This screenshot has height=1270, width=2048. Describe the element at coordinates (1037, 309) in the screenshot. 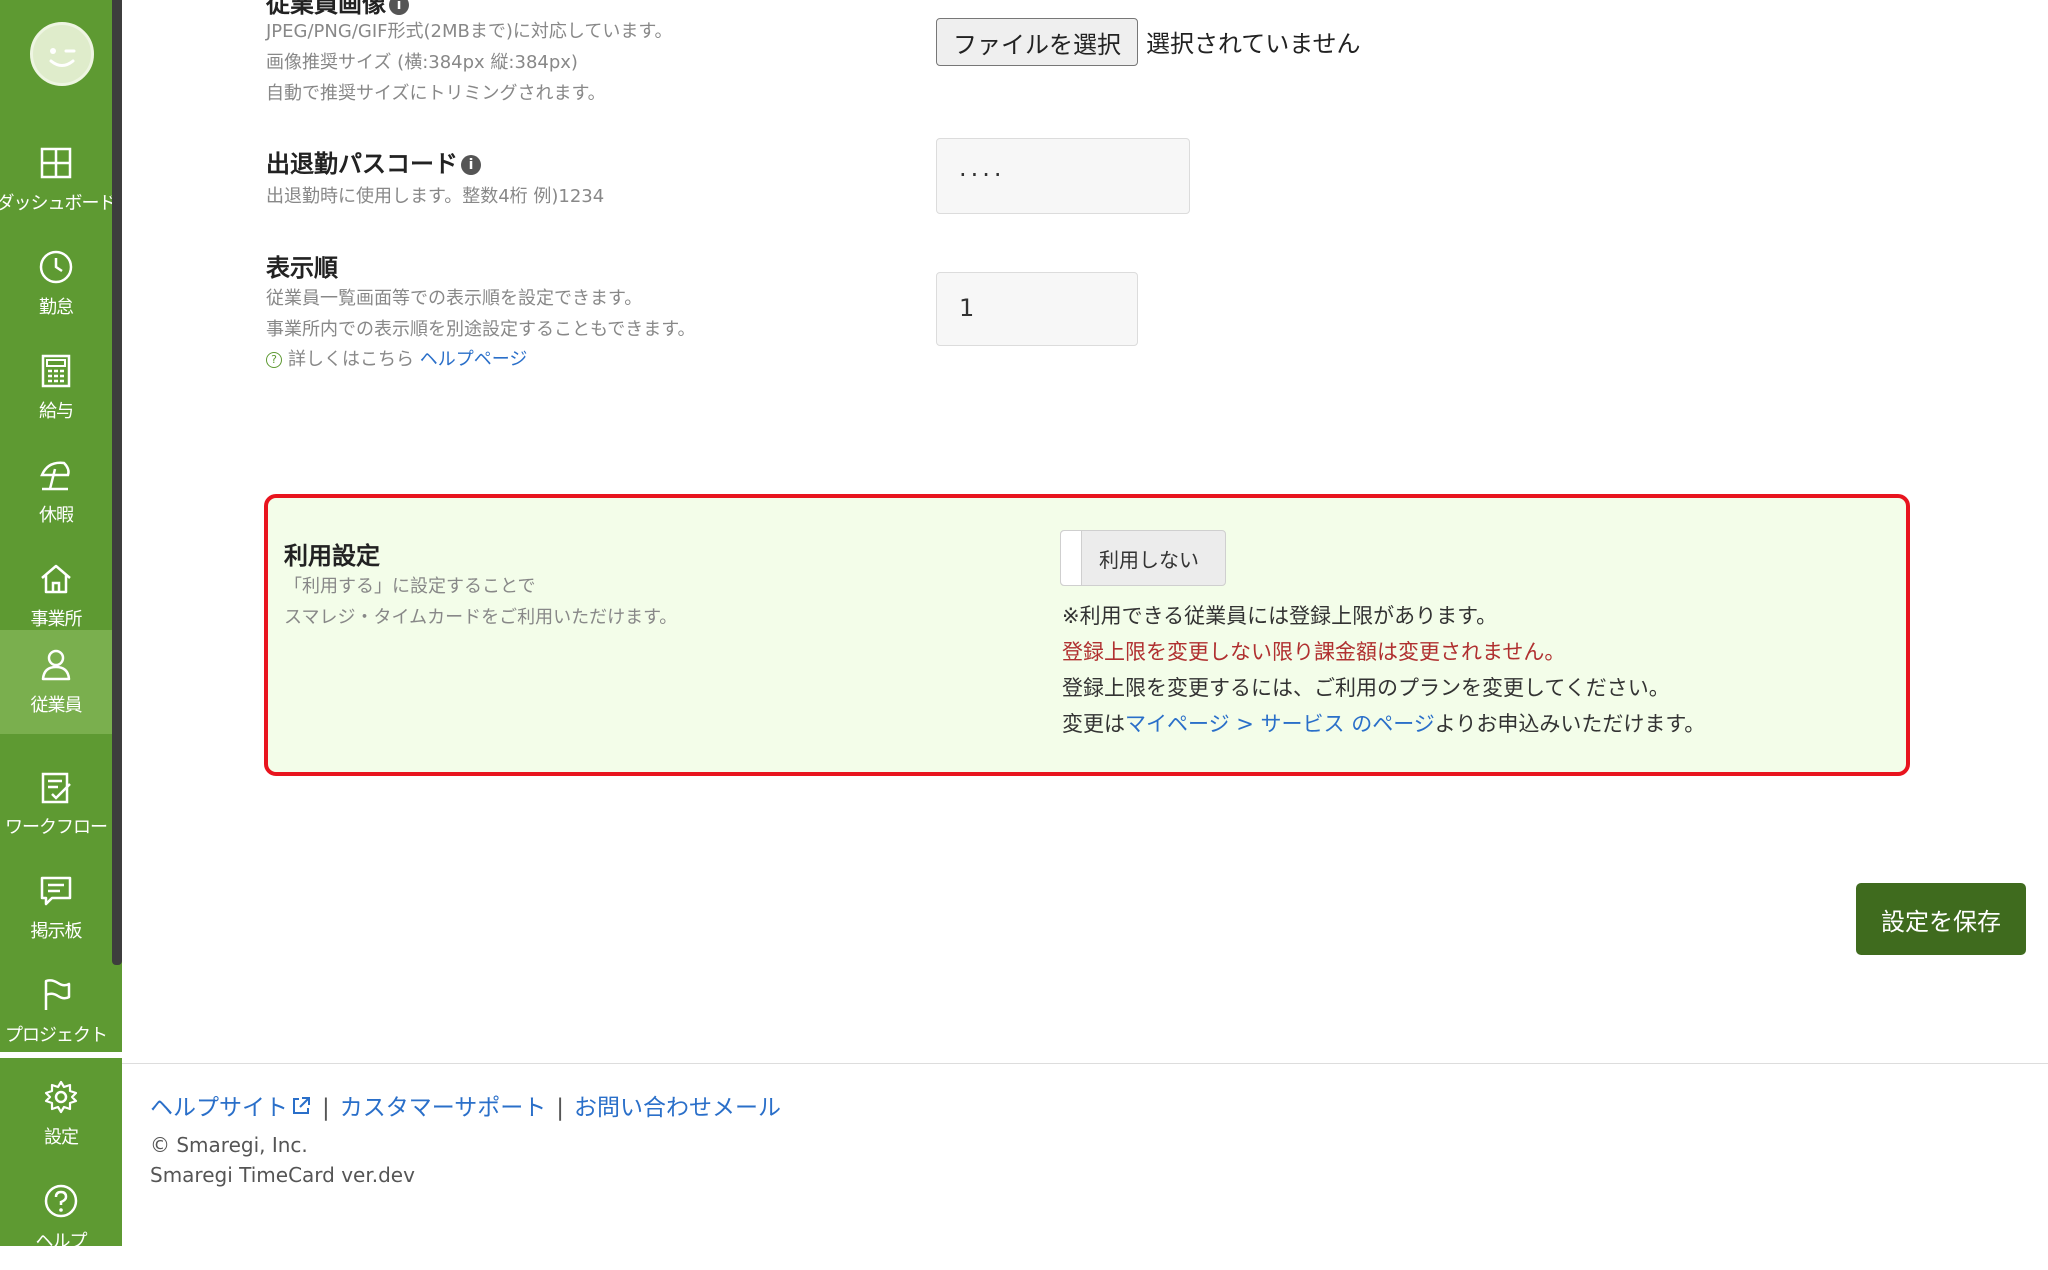

I see `display-order-input: 1` at that location.